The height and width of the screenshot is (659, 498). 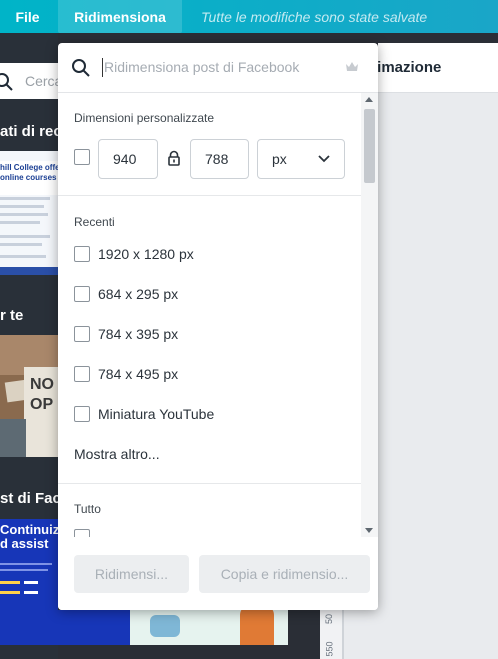 What do you see at coordinates (29, 627) in the screenshot?
I see `template-thumbnail-bottom-left` at bounding box center [29, 627].